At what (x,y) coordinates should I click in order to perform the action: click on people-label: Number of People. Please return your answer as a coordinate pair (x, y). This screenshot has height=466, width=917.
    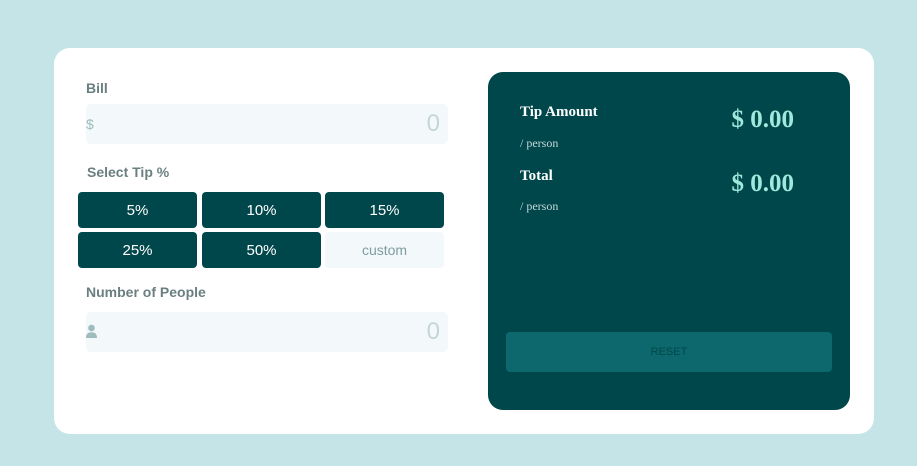
    Looking at the image, I should click on (146, 292).